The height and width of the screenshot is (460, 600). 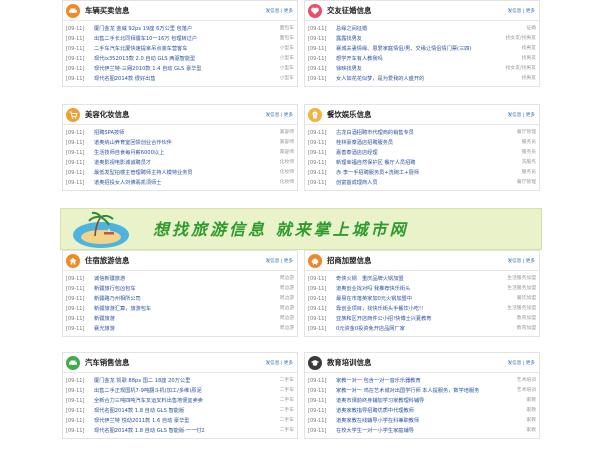 I want to click on list-item: [09-11] 现代名图2014款 1.8 自动 GLS 智能版·一一付2 二手车, so click(x=180, y=431).